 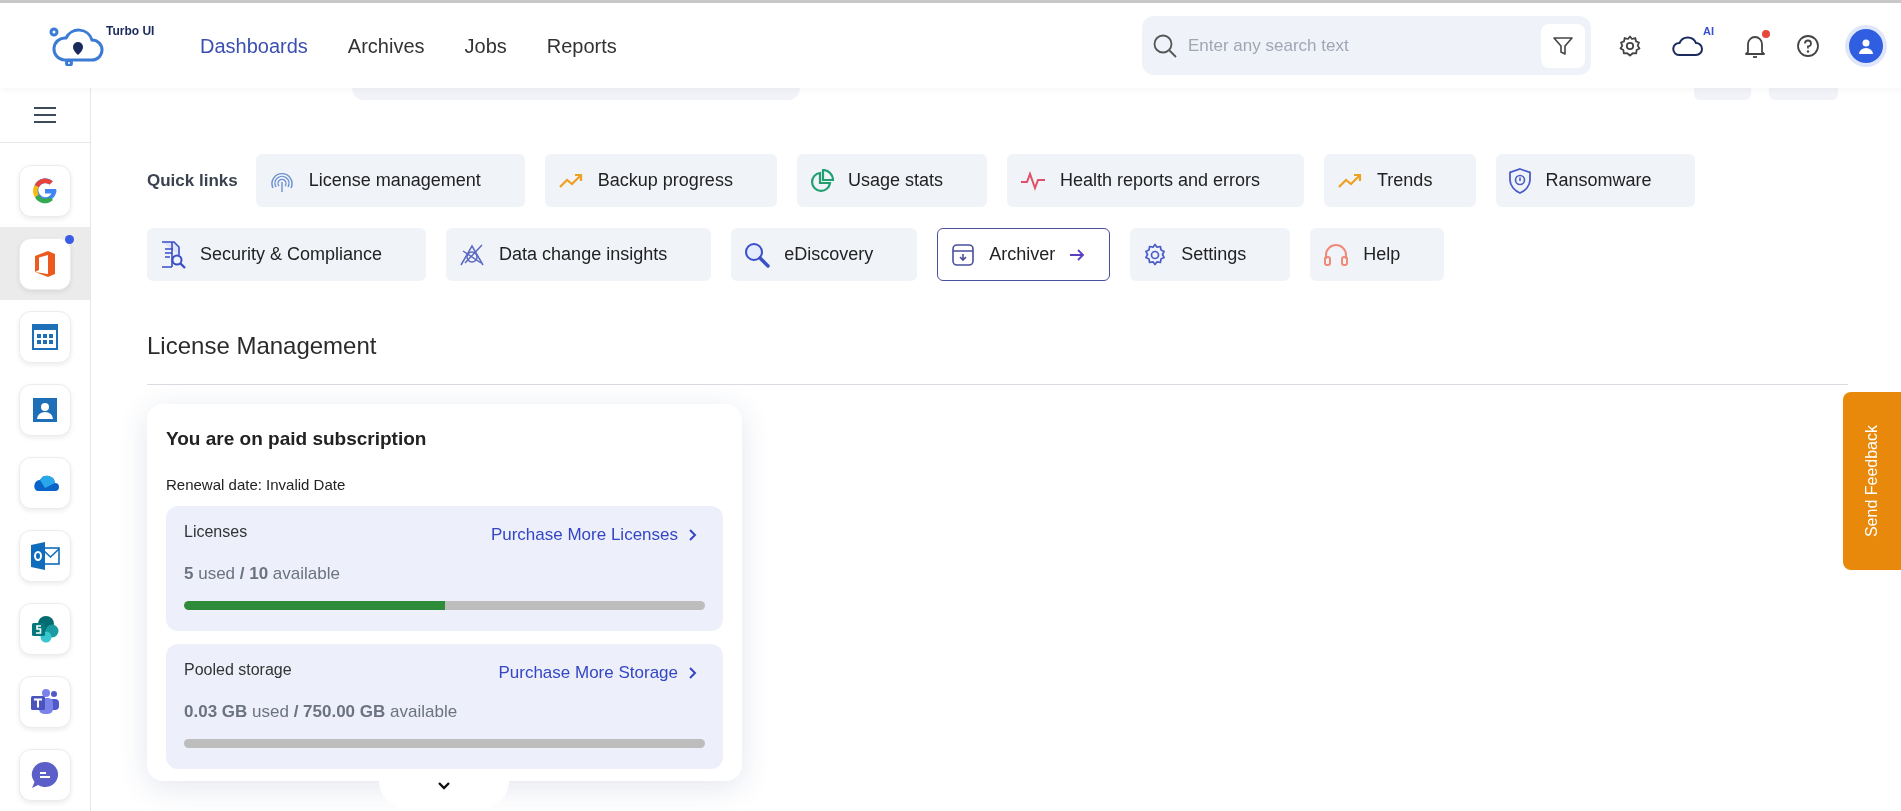 I want to click on calendar-icon, so click(x=45, y=336).